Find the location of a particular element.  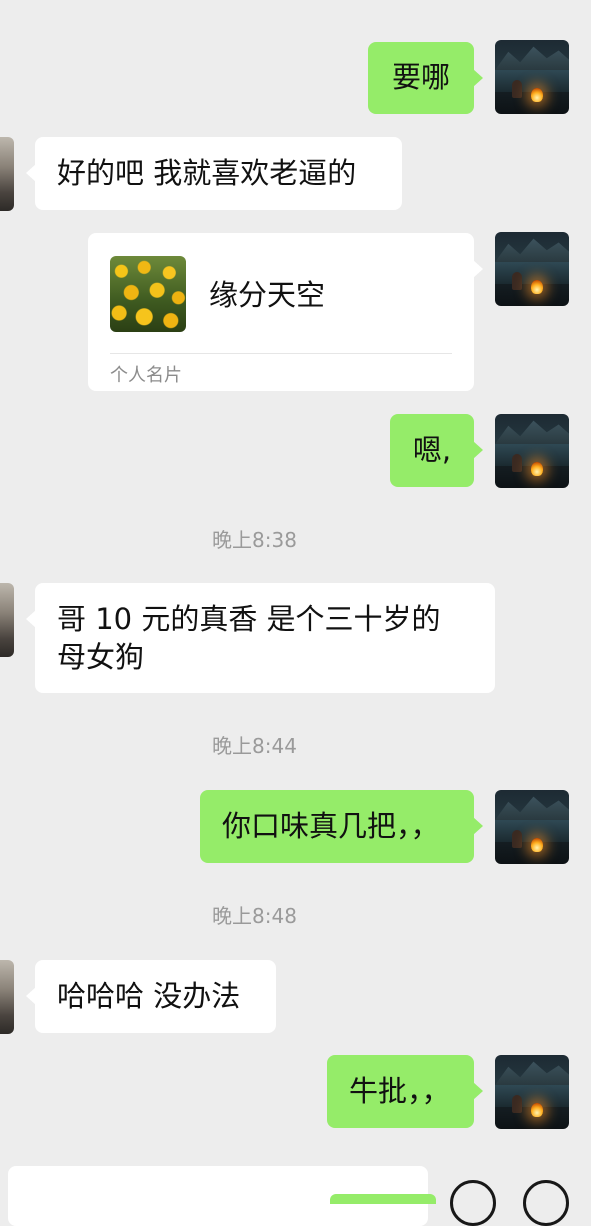

message-bubble-mine: 牛批，， is located at coordinates (405, 1091).